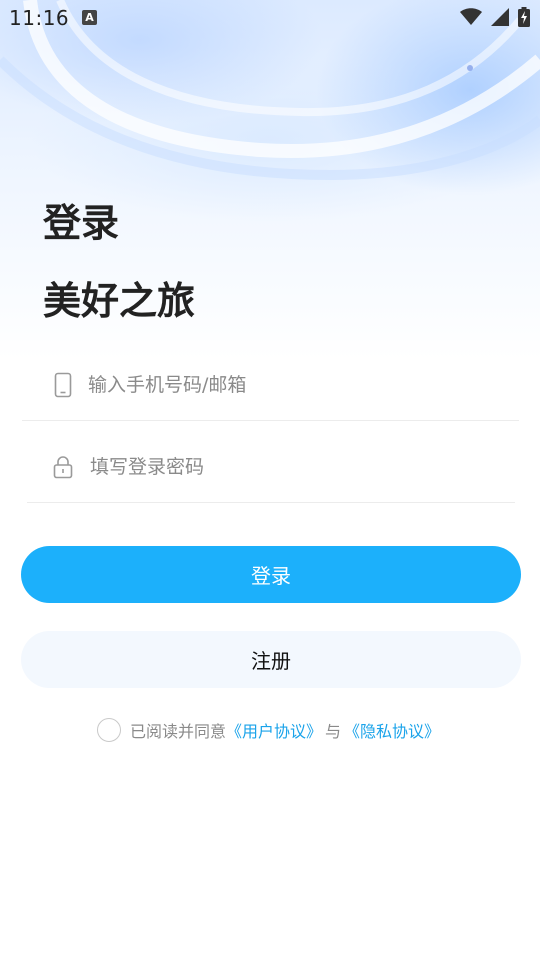 This screenshot has width=540, height=960. Describe the element at coordinates (524, 17) in the screenshot. I see `battery-charging-icon` at that location.